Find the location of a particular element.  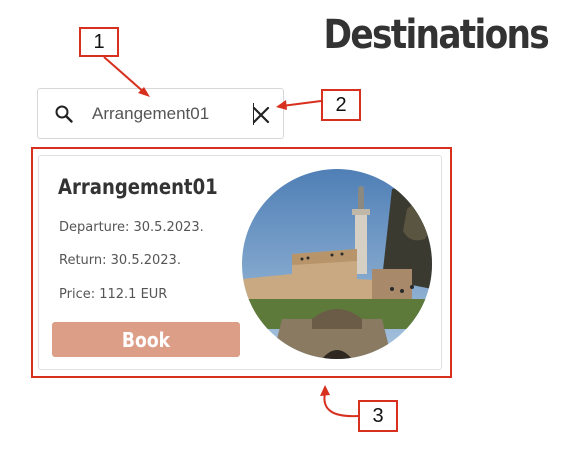

return-date: Return: 30.5.2023. is located at coordinates (120, 260).